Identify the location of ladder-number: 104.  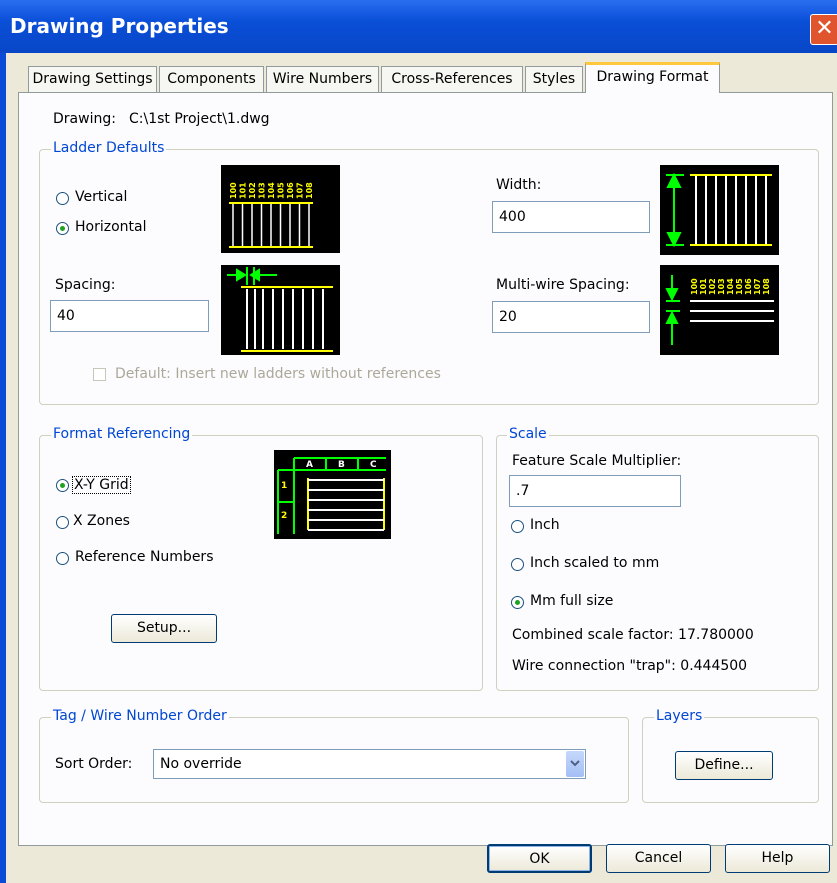
(271, 190).